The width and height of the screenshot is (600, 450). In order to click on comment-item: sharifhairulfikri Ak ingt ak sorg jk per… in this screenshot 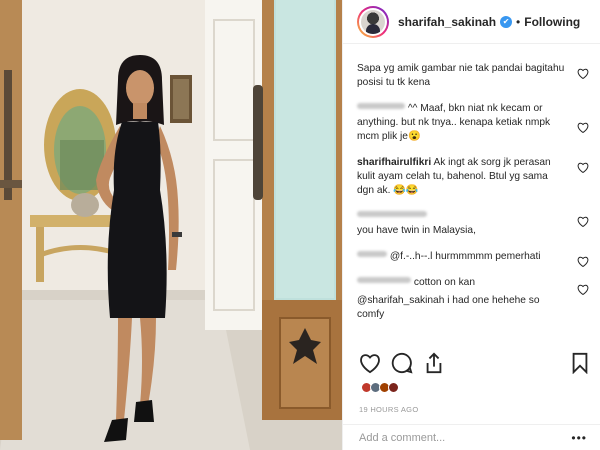, I will do `click(475, 177)`.